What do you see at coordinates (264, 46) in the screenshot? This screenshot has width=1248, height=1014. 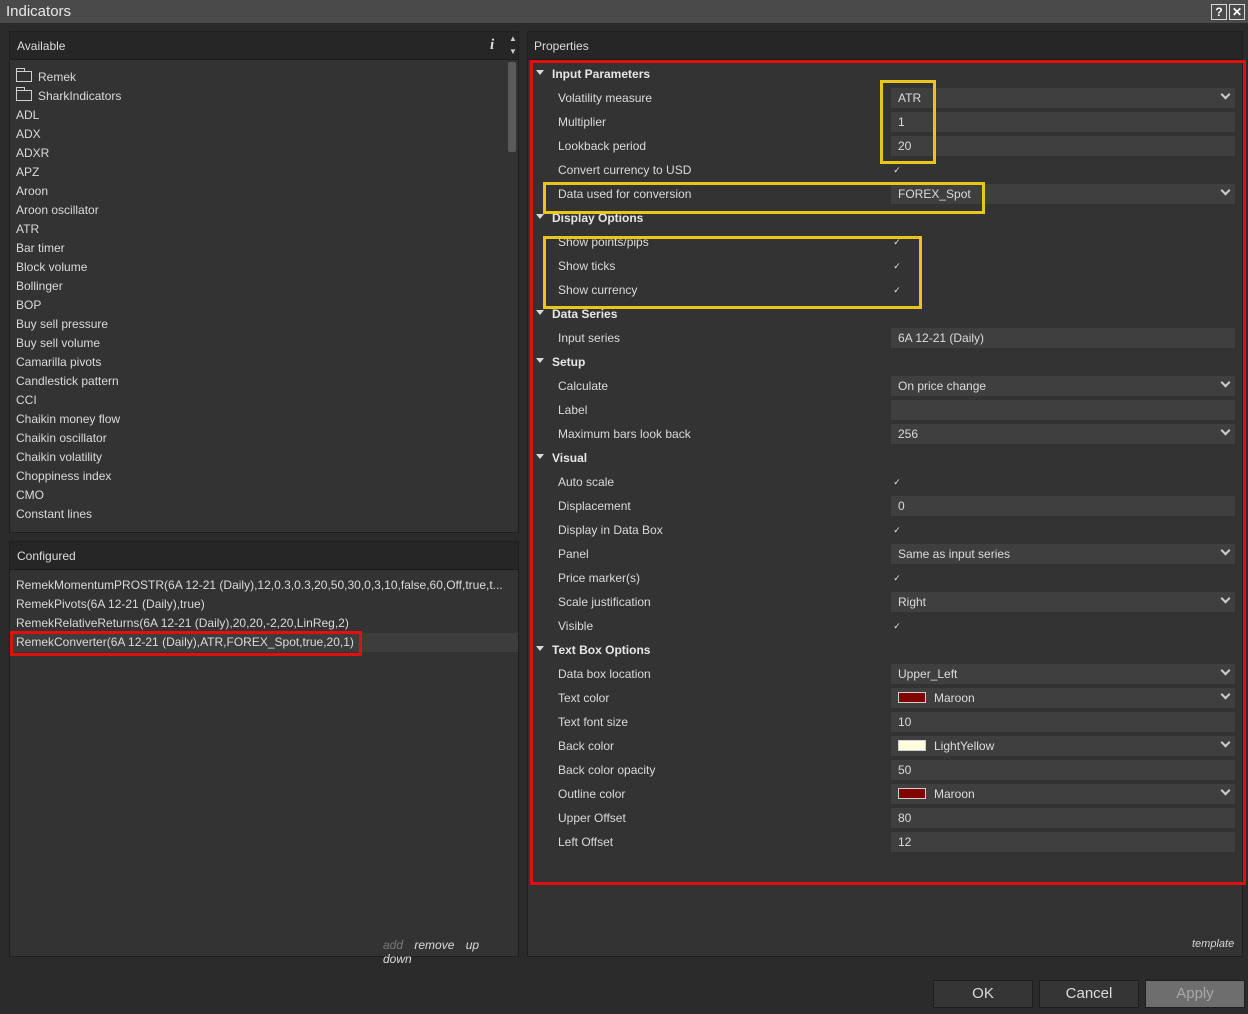 I see `available-header: Available` at bounding box center [264, 46].